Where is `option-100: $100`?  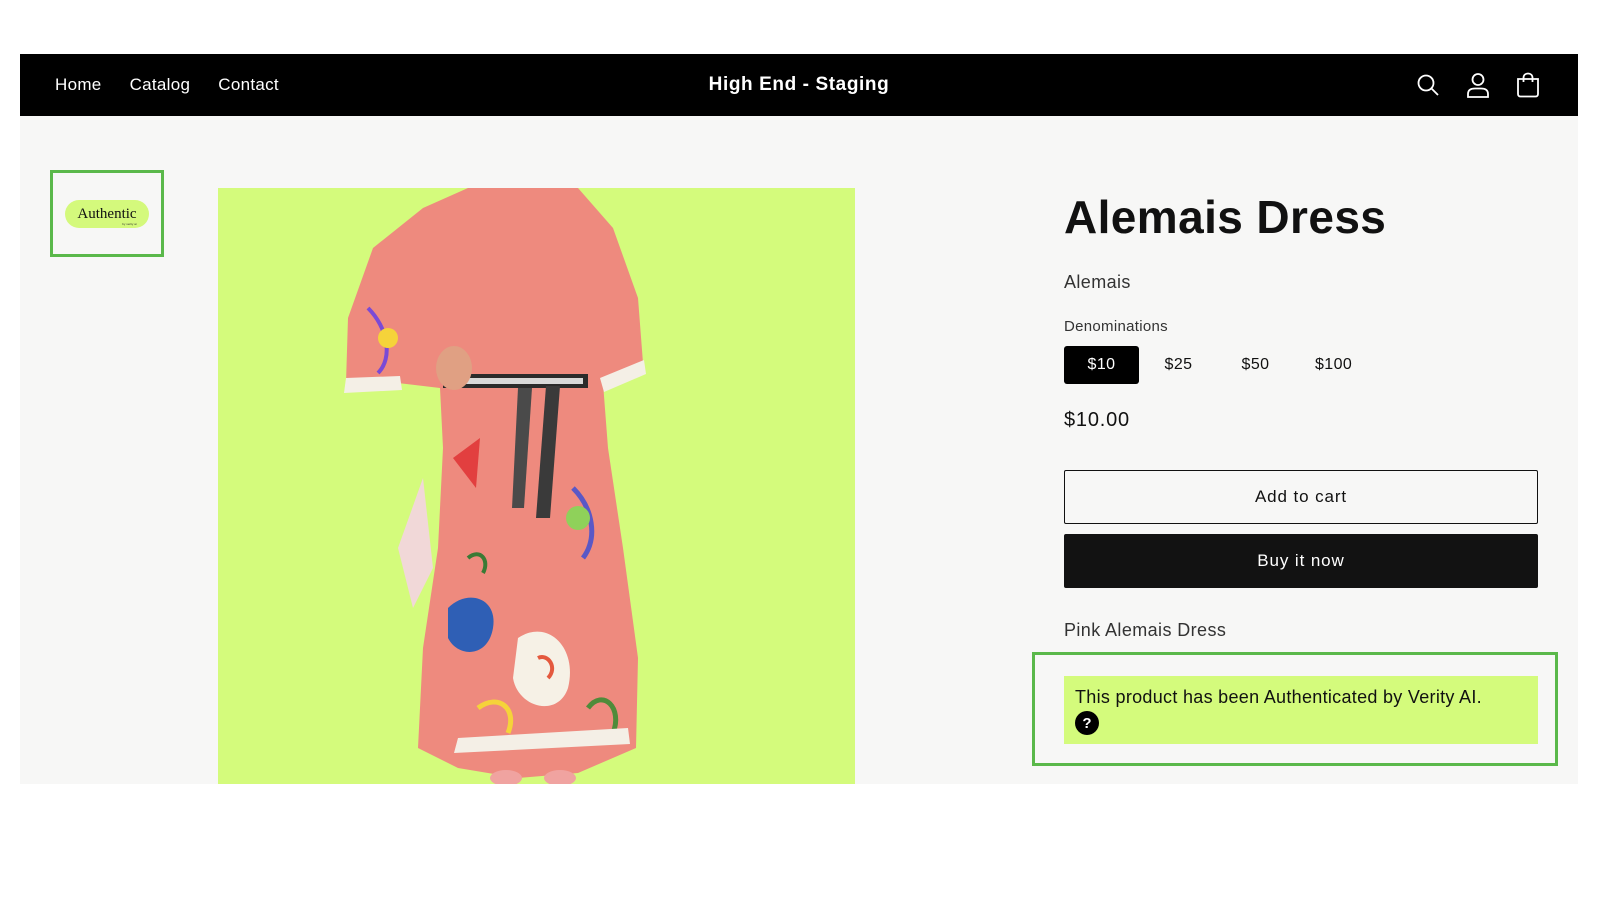
option-100: $100 is located at coordinates (1333, 365).